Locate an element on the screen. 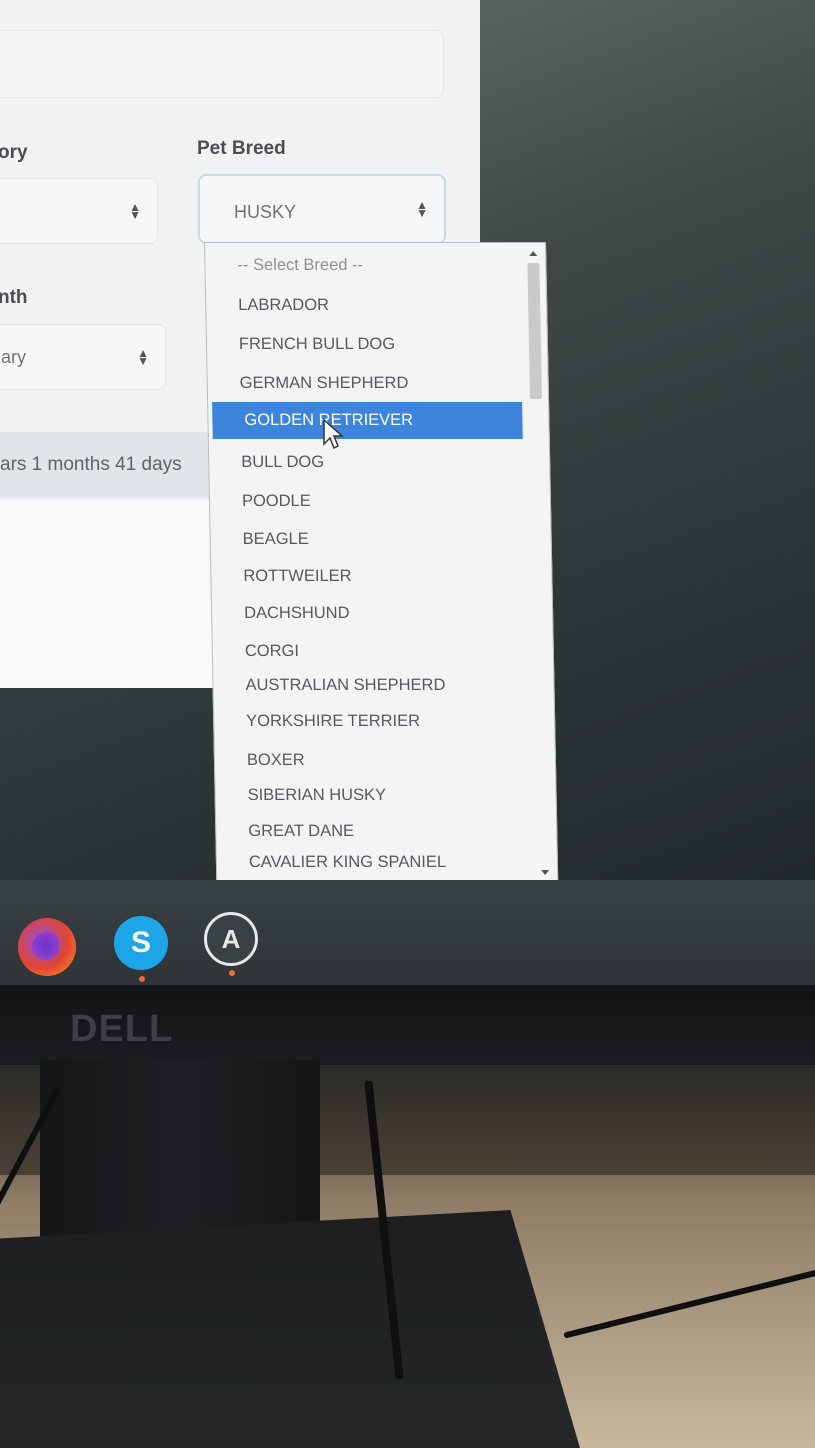 This screenshot has height=1448, width=815. dropdown-option: BULL DOG is located at coordinates (366, 462).